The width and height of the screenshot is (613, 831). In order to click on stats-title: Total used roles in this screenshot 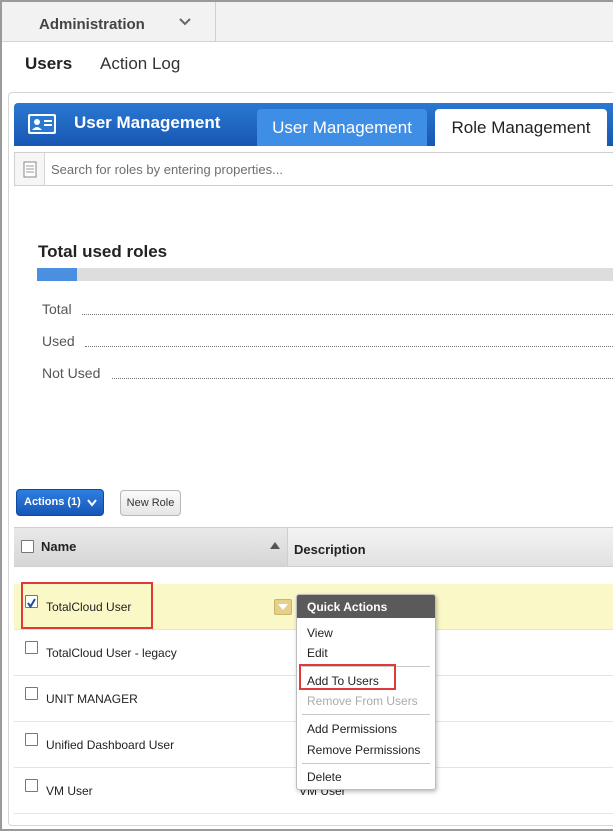, I will do `click(103, 251)`.